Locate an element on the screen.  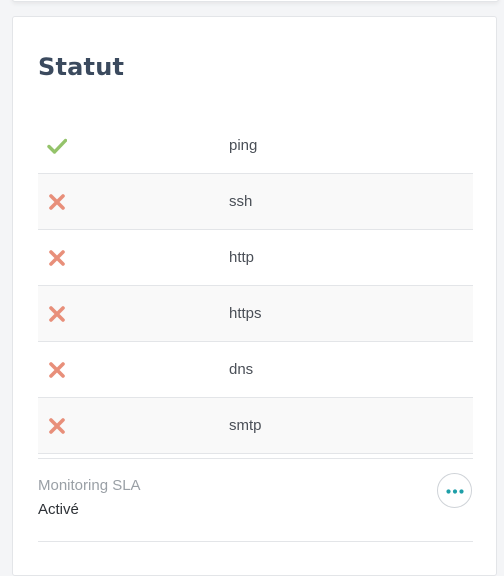
status-row-ping: ping is located at coordinates (255, 146).